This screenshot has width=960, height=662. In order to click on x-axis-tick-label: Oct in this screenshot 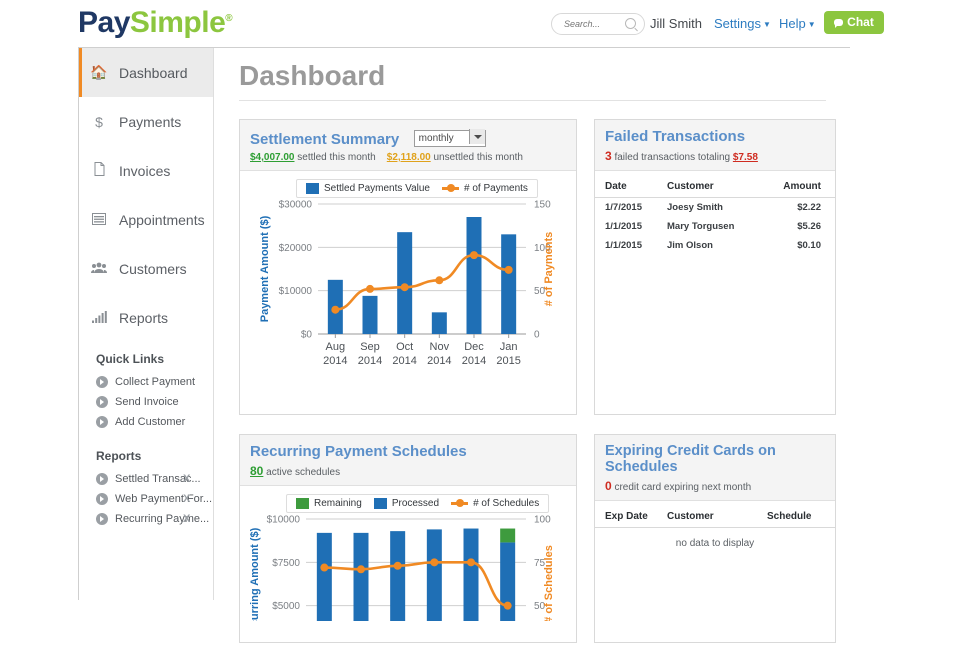, I will do `click(404, 347)`.